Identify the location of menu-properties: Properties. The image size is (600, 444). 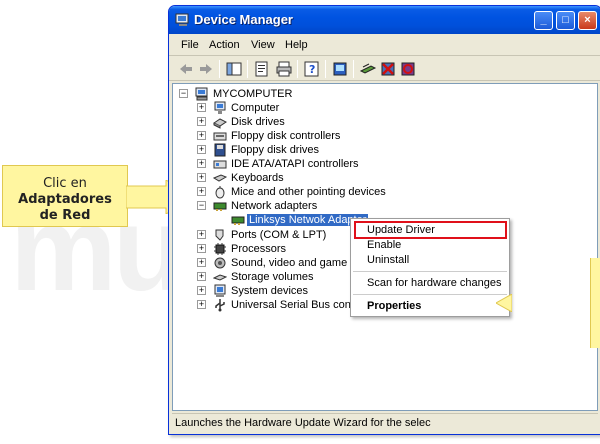
(394, 306).